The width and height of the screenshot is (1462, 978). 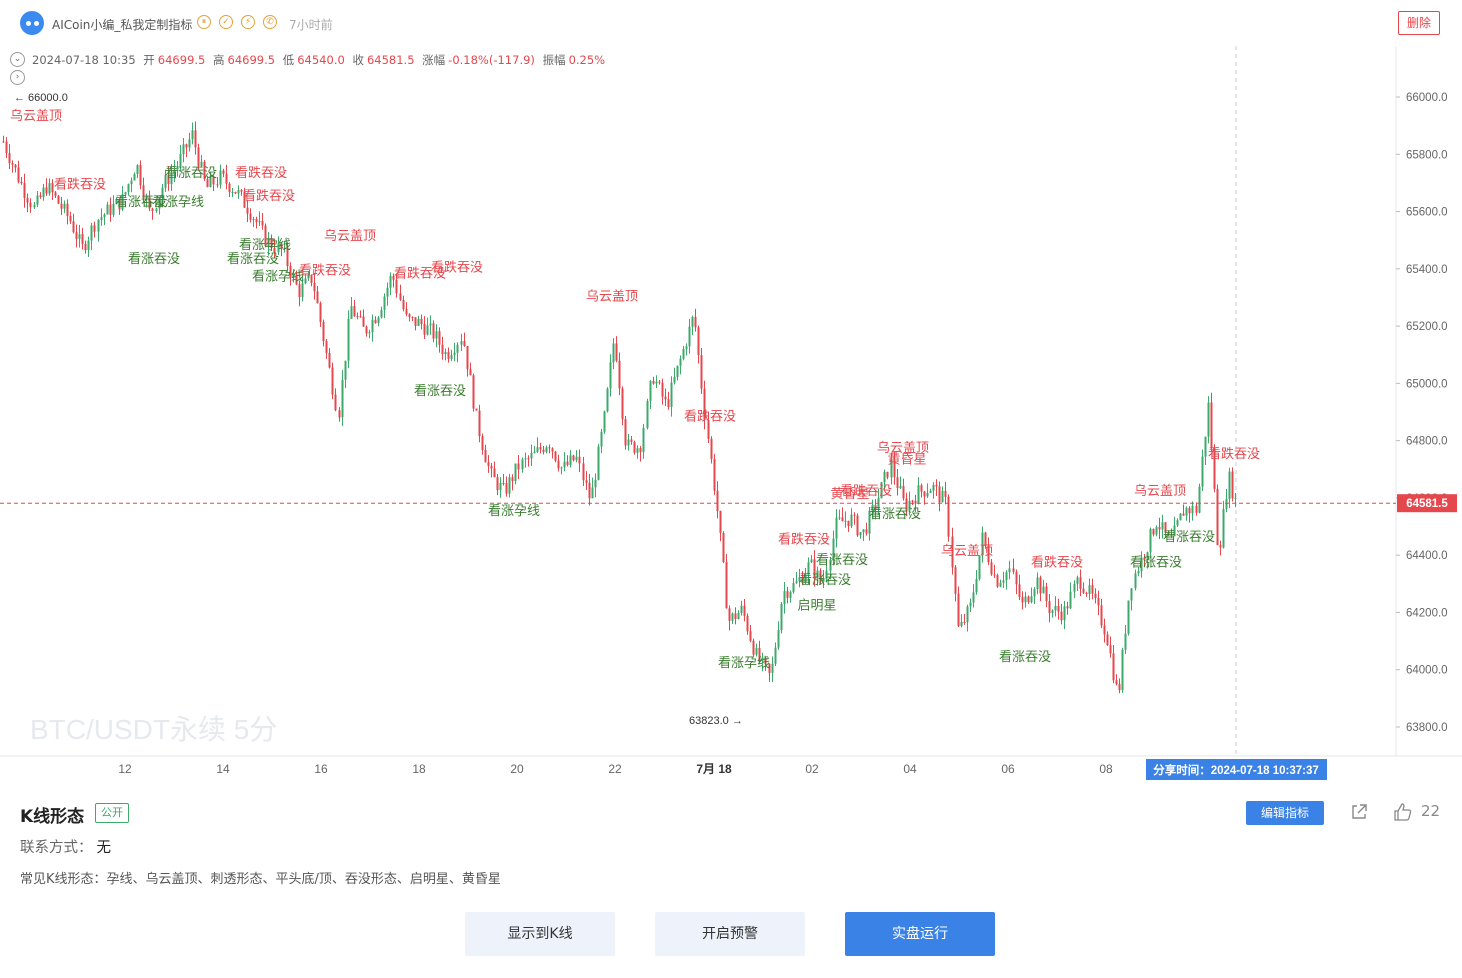 I want to click on price-tick-label: 64800.0, so click(x=1427, y=442).